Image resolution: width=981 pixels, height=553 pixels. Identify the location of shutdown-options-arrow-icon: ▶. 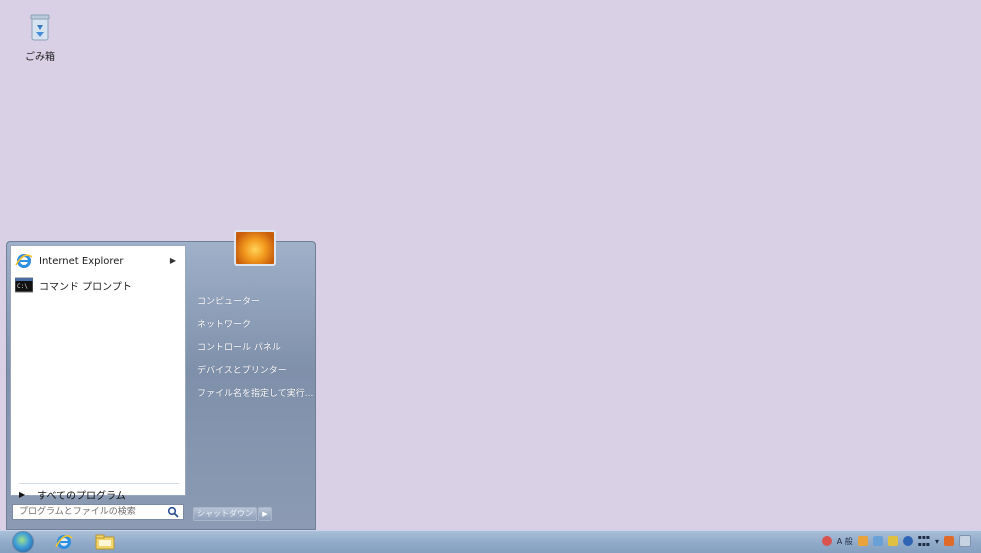
(265, 514).